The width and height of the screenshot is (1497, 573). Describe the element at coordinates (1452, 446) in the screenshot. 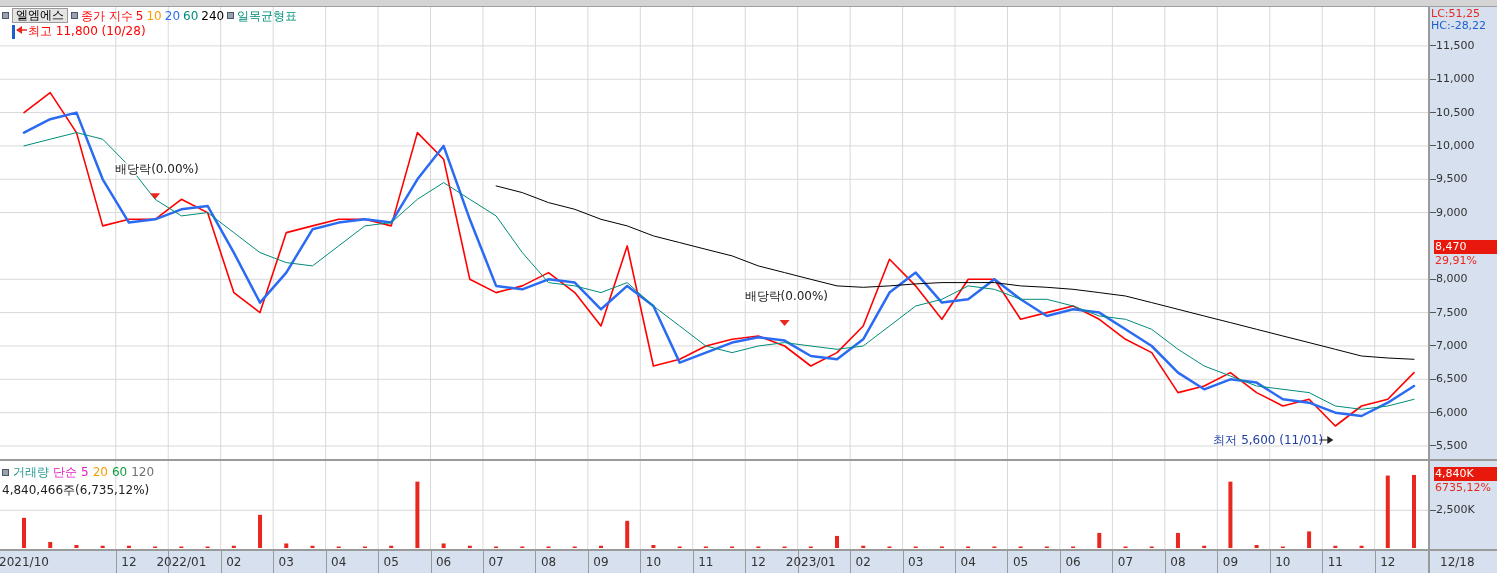

I see `price-tick-label: 5,500` at that location.